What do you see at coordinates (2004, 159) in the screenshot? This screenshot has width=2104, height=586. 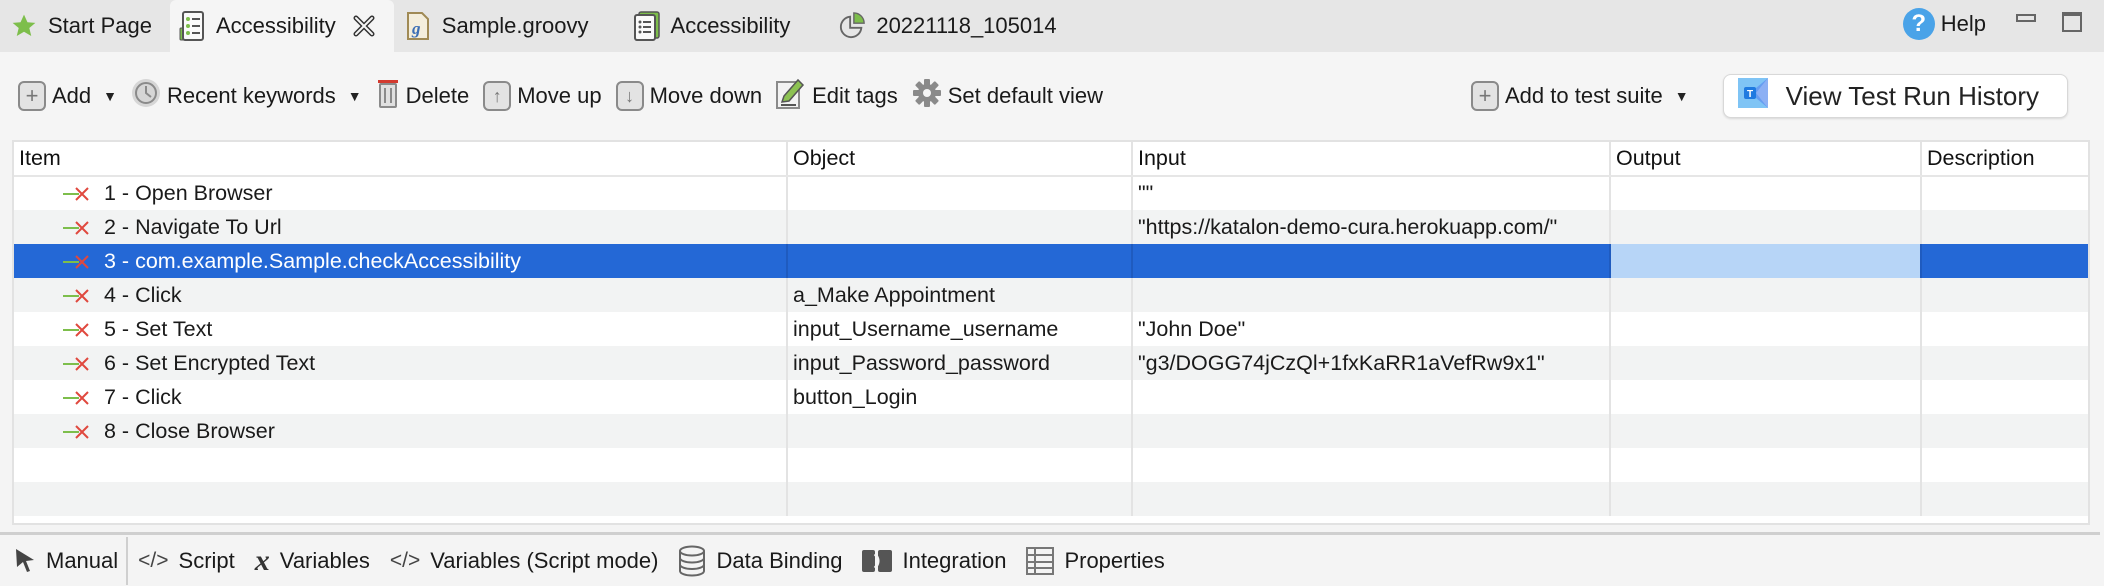 I see `column-header-description: Description` at bounding box center [2004, 159].